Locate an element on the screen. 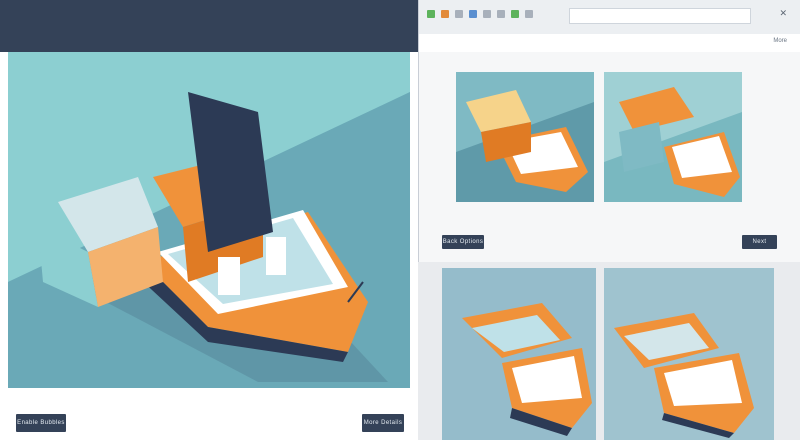 The height and width of the screenshot is (440, 800). close-icon: ✕ is located at coordinates (783, 13).